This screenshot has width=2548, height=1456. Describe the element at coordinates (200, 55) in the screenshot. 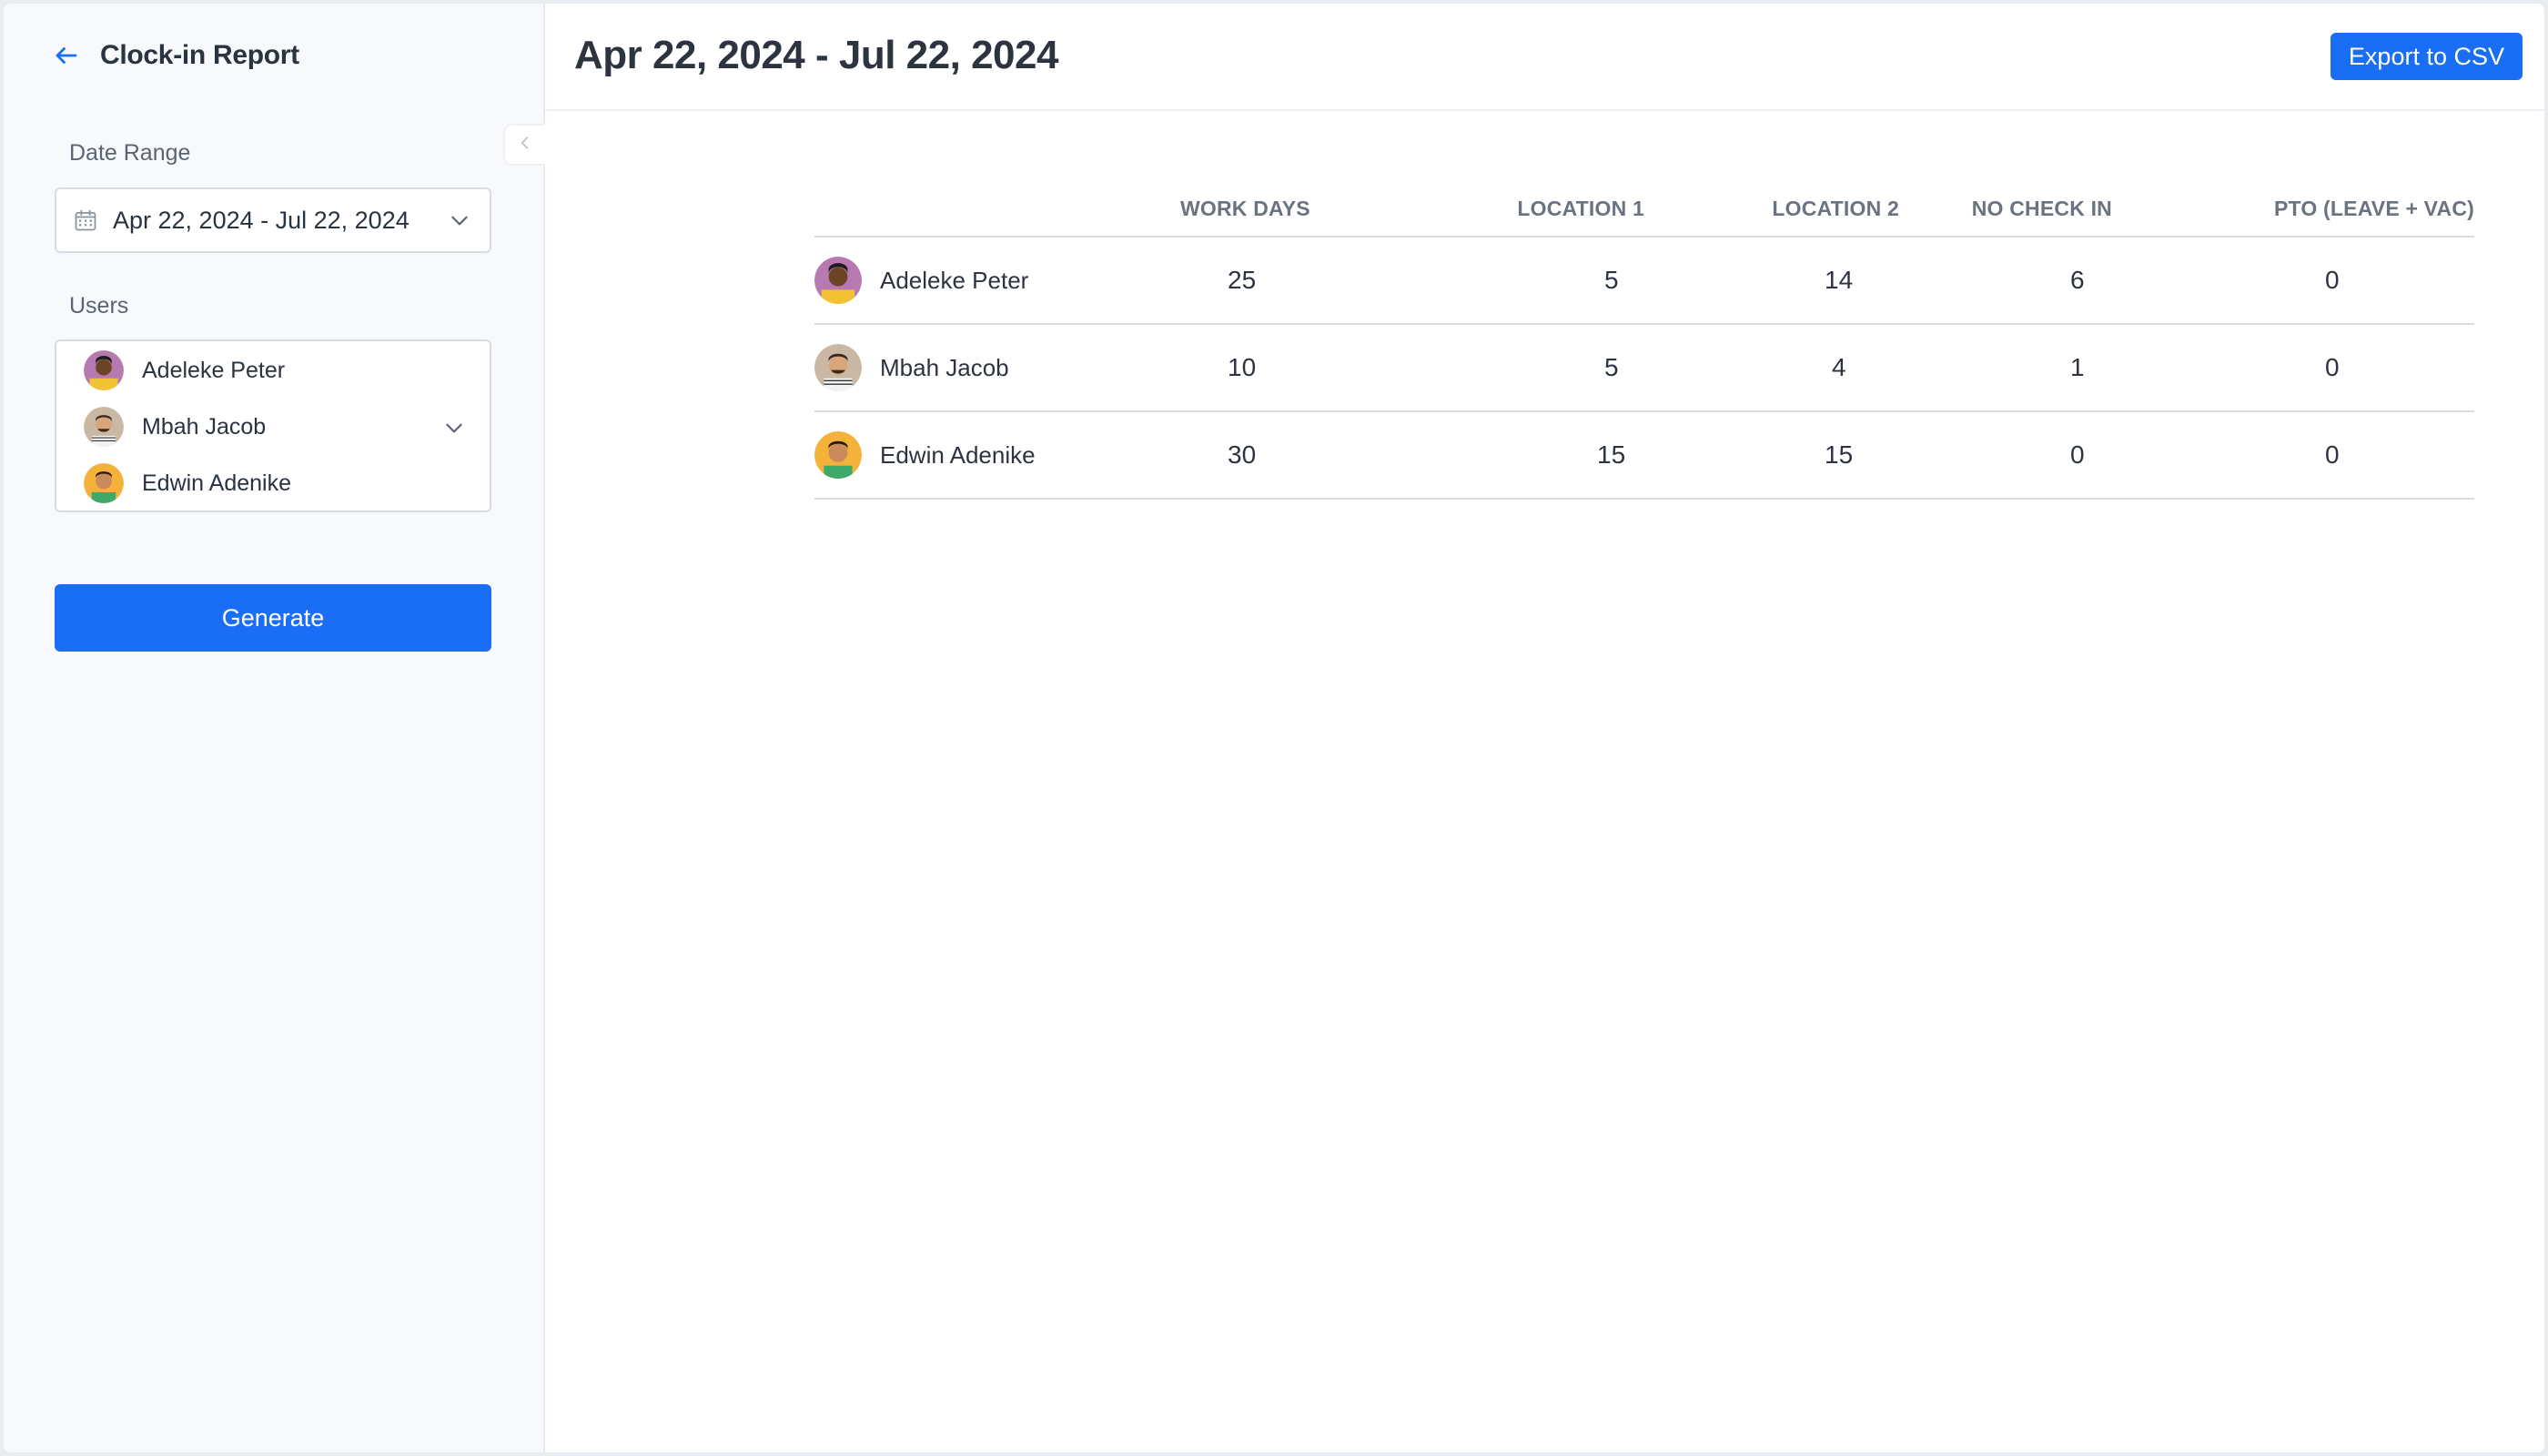

I see `sidebar-title: Clock-in Report` at that location.